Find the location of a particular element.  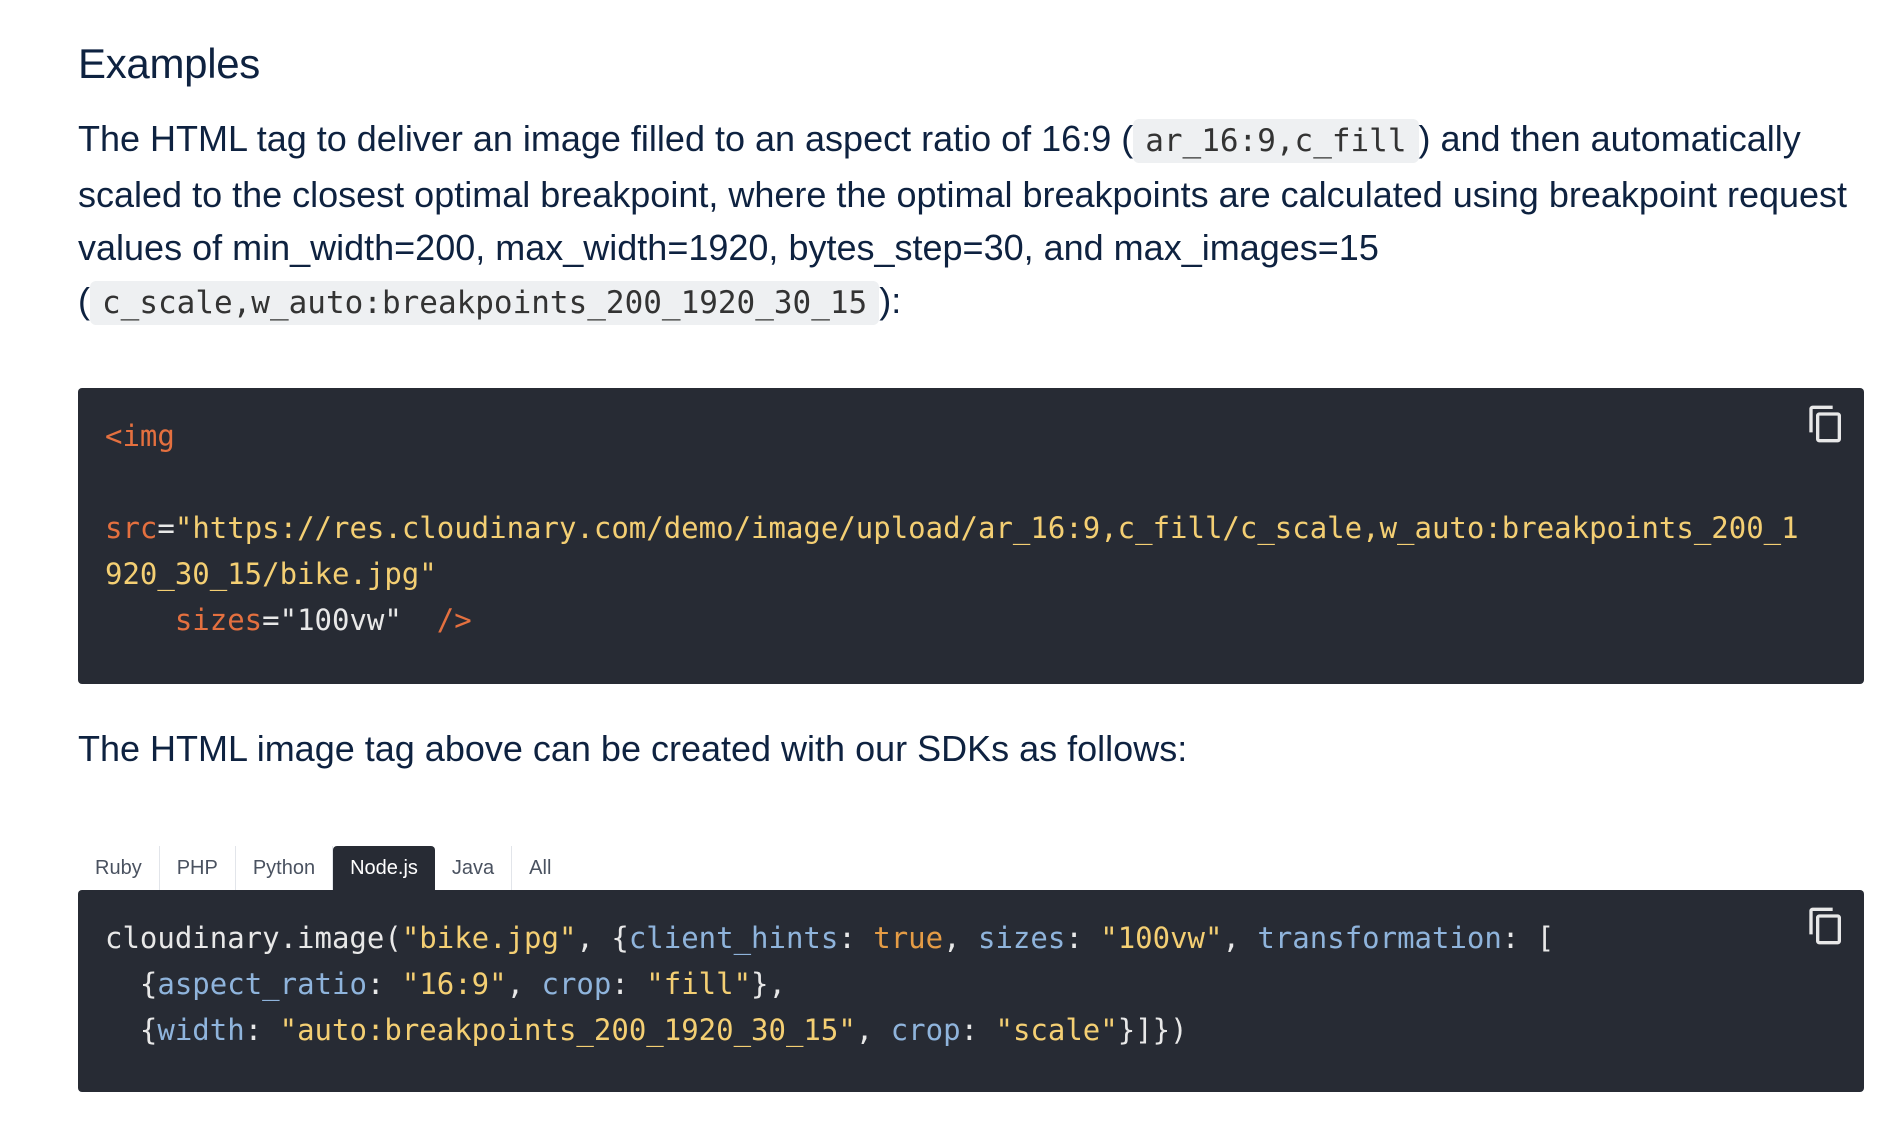

copy-sdk-button is located at coordinates (1826, 926).